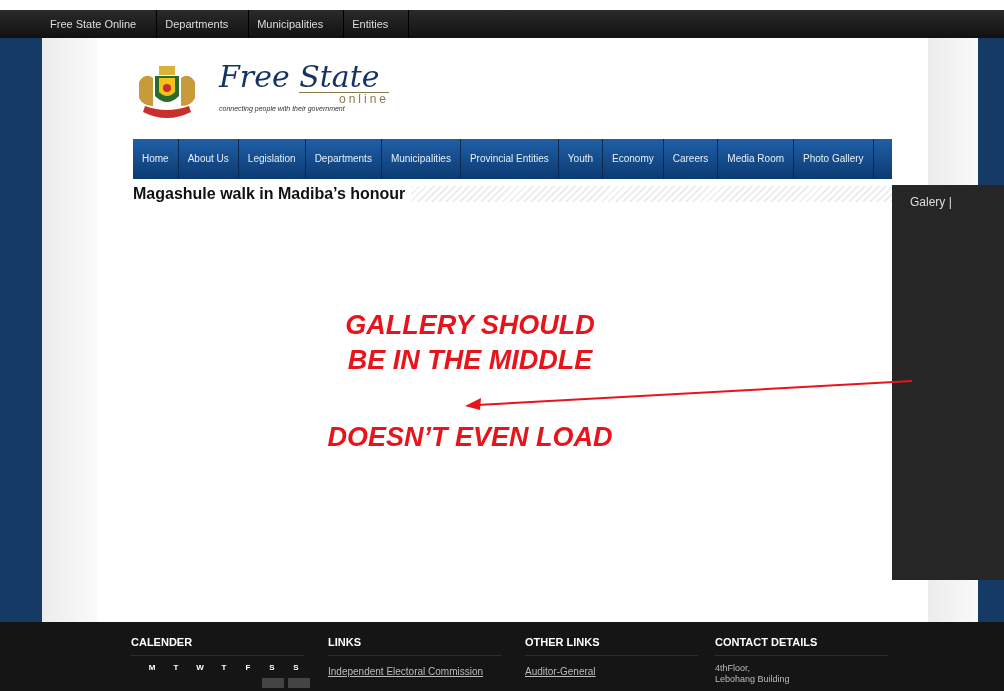 This screenshot has height=691, width=1004. I want to click on article-title: Magashule walk in Madiba’s honour, so click(269, 194).